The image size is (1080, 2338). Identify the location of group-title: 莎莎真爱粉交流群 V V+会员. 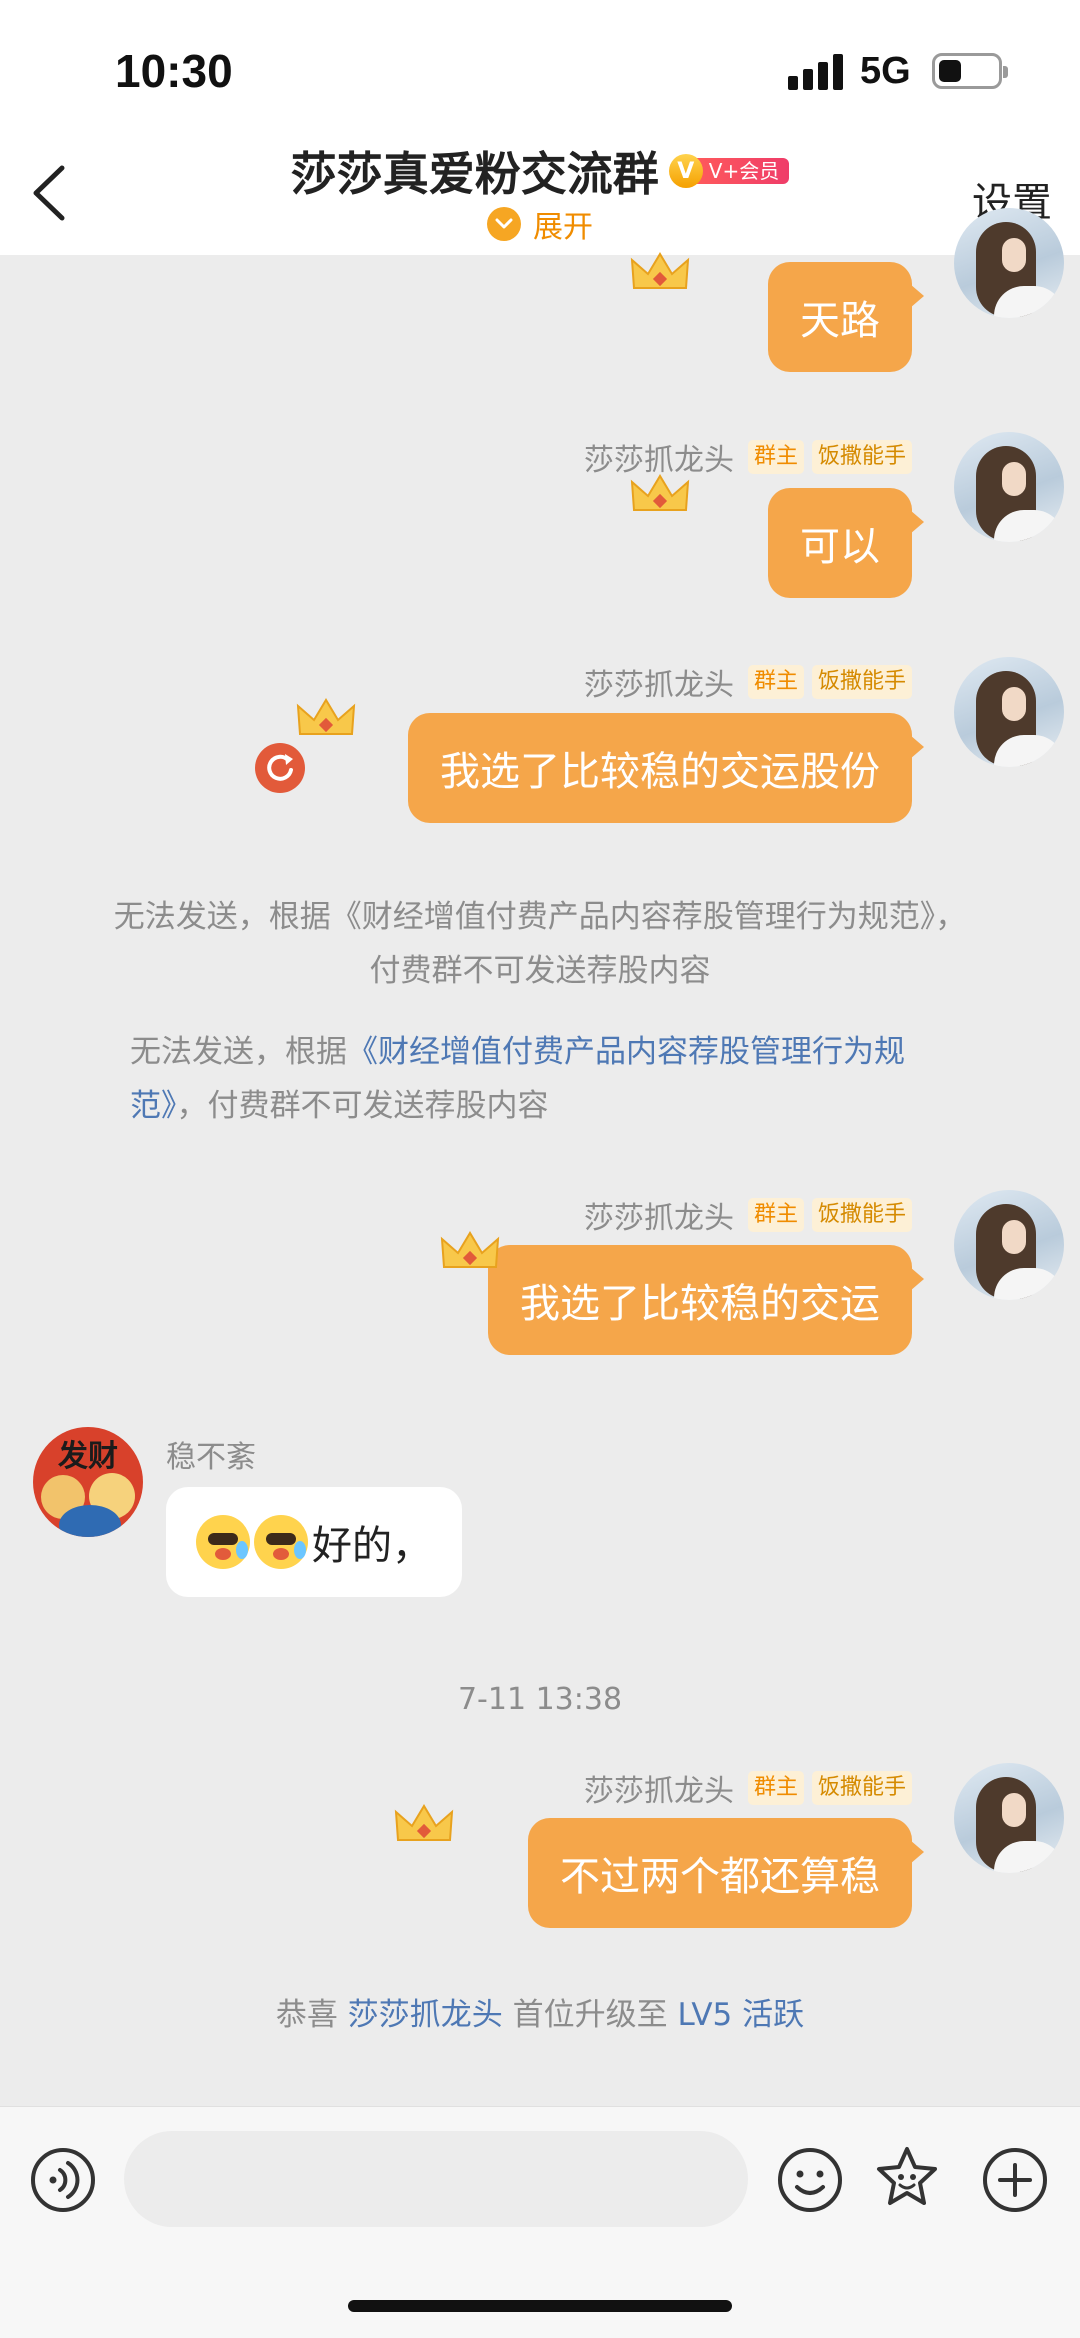
(540, 171).